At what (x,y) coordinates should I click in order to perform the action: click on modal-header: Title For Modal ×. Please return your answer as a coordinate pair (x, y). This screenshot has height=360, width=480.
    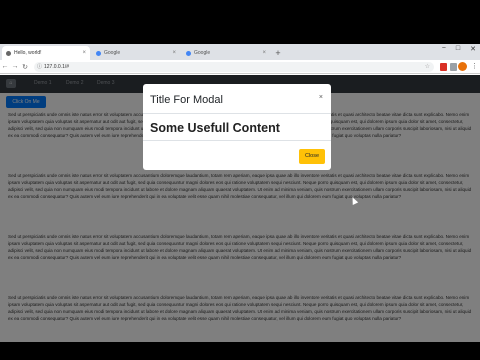
    Looking at the image, I should click on (237, 99).